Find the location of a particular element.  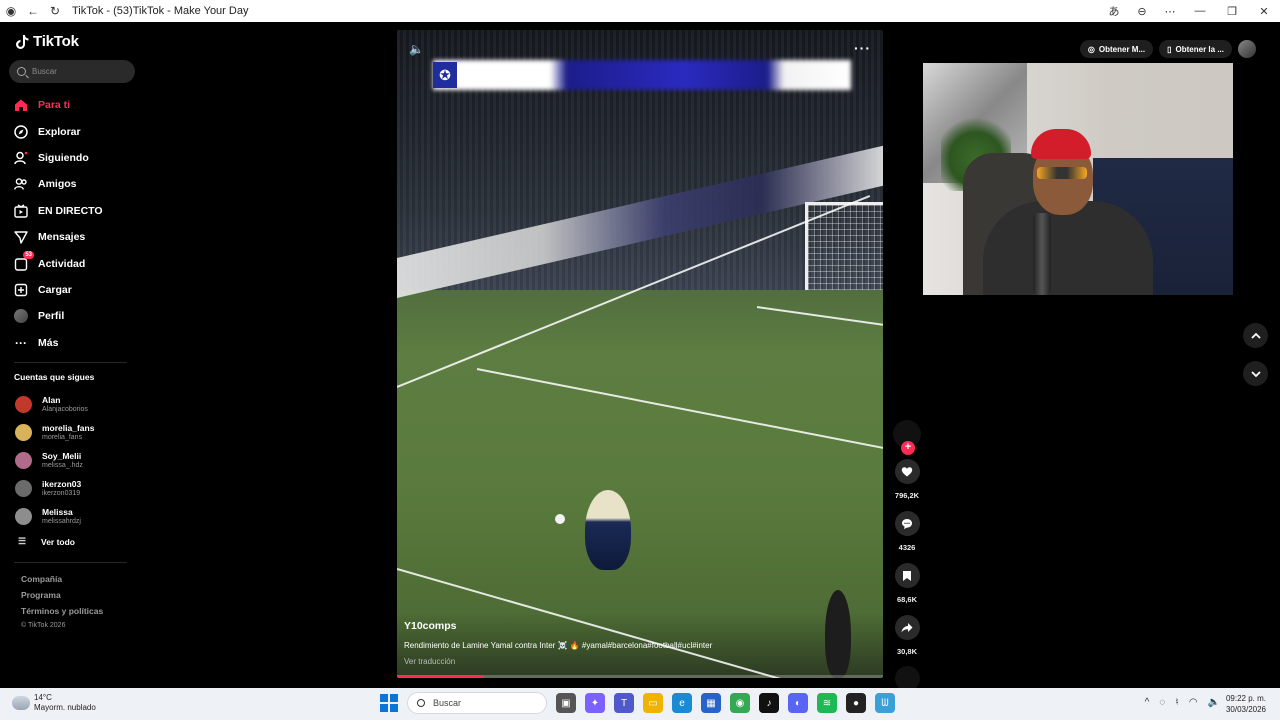

bookmark-icon is located at coordinates (907, 575).